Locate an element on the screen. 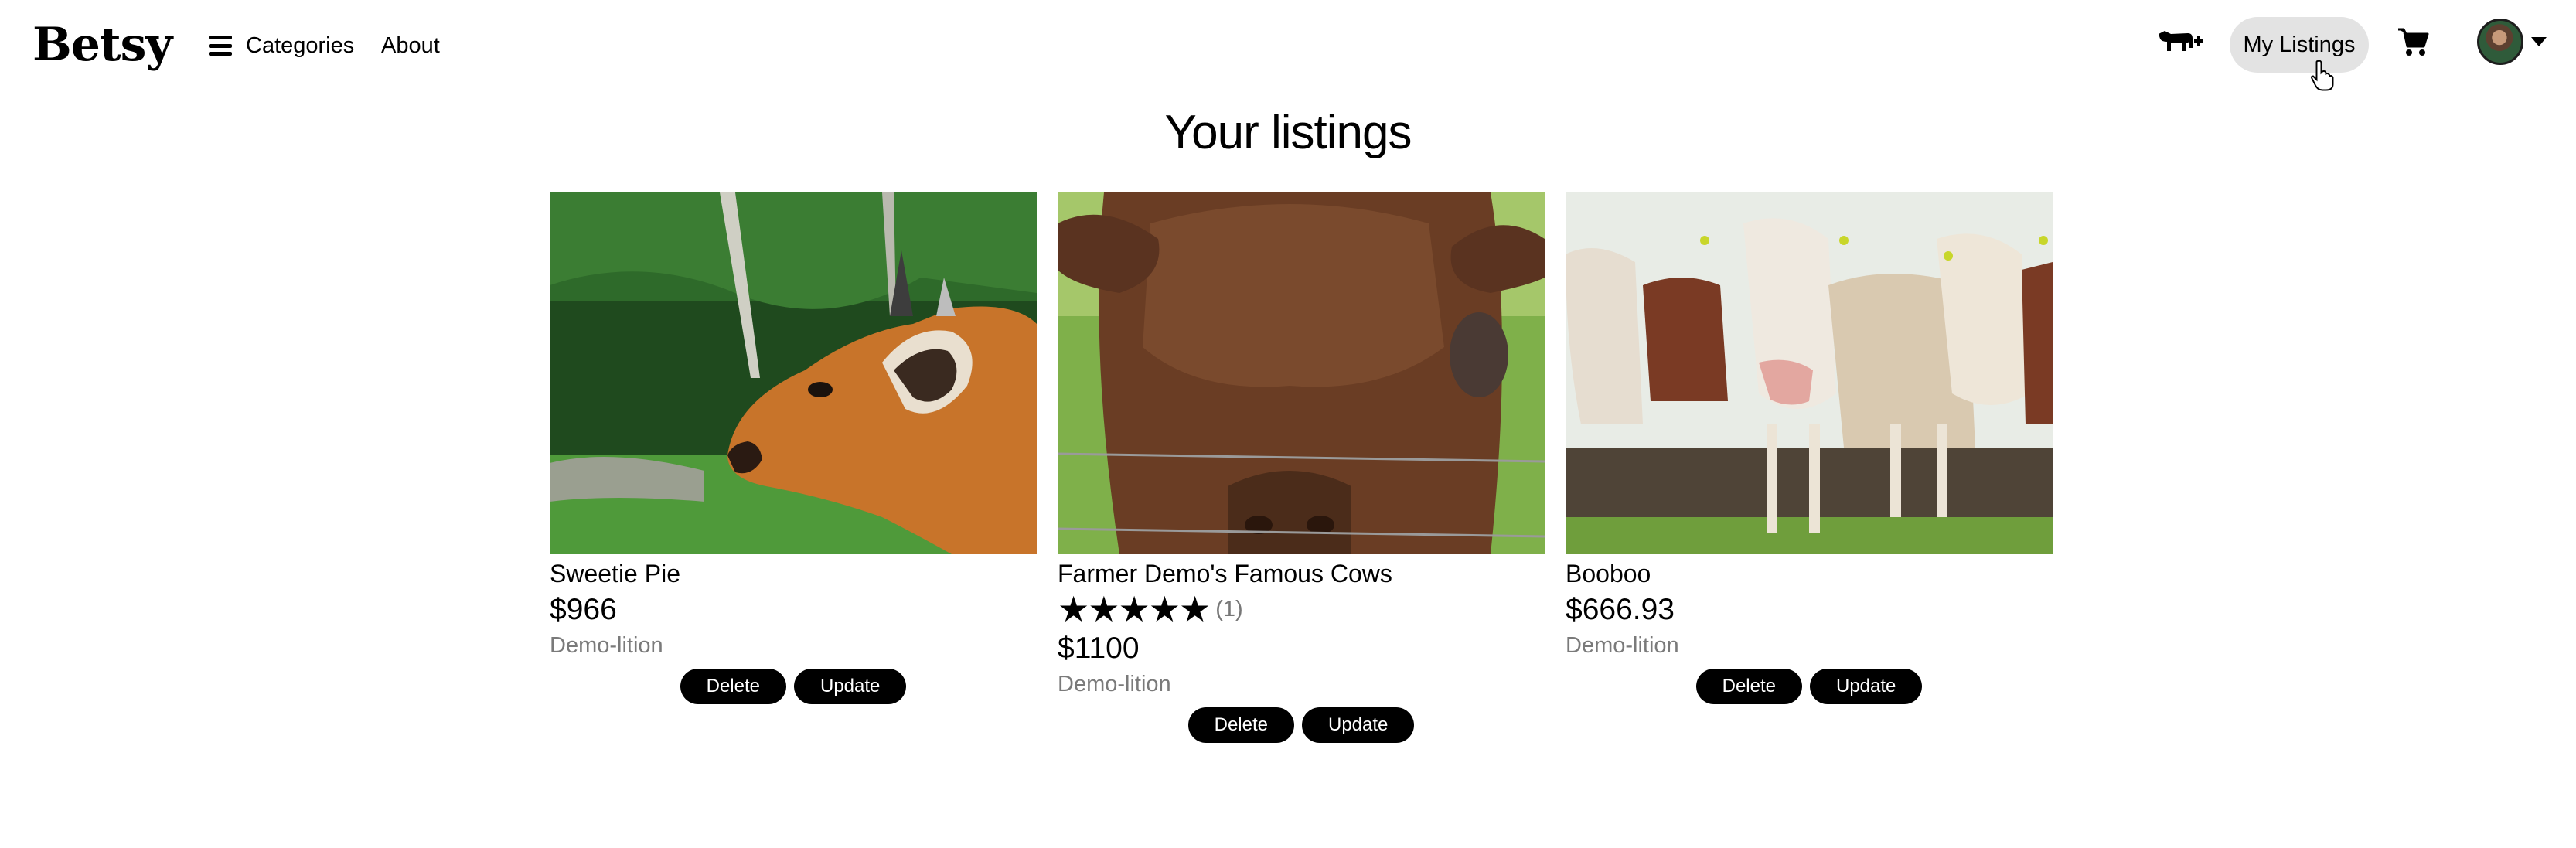  profile-menu-button is located at coordinates (2512, 42).